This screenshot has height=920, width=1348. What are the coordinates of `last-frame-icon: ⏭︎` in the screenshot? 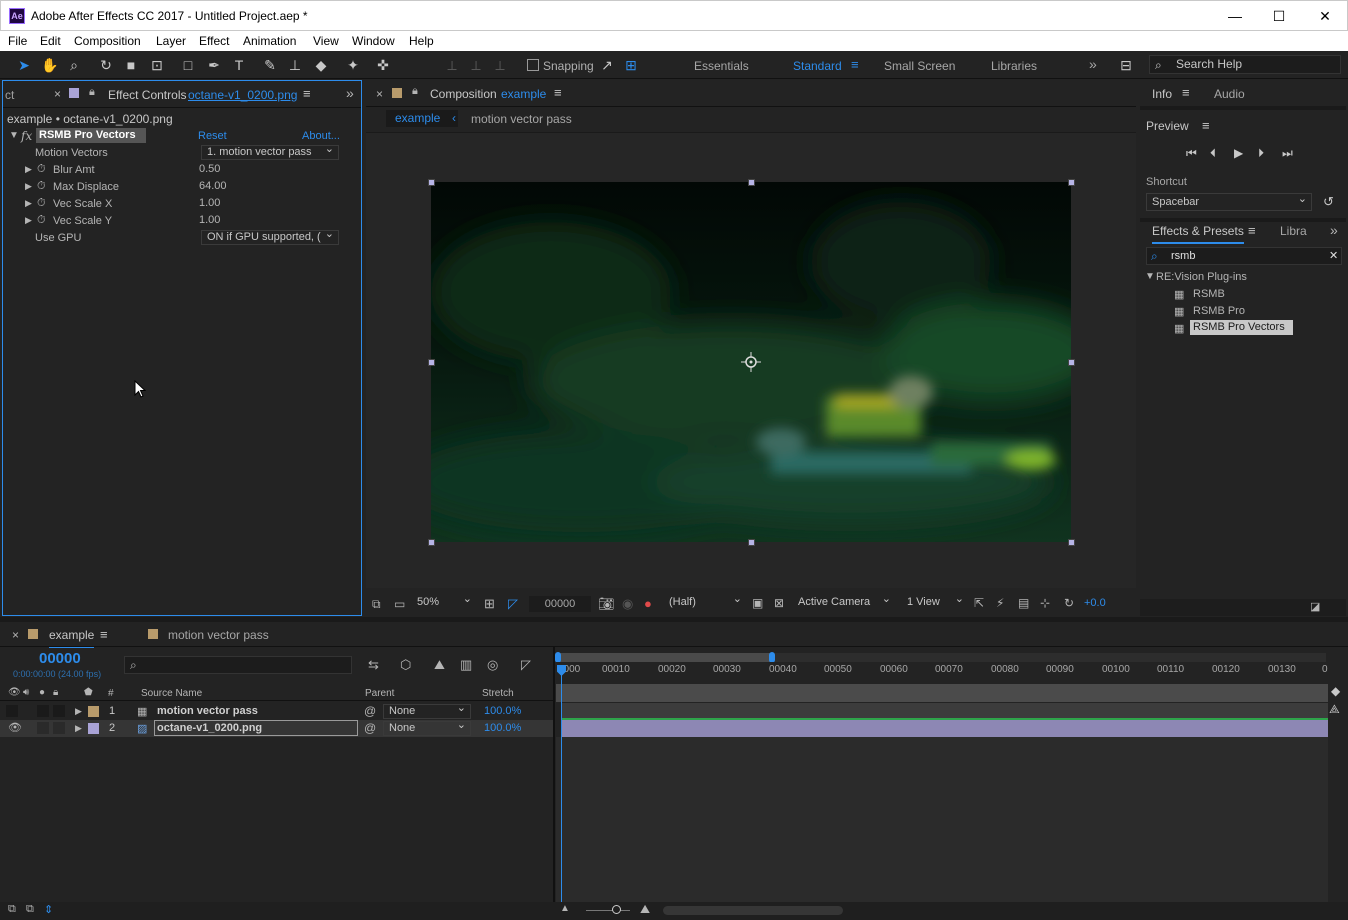 It's located at (1287, 153).